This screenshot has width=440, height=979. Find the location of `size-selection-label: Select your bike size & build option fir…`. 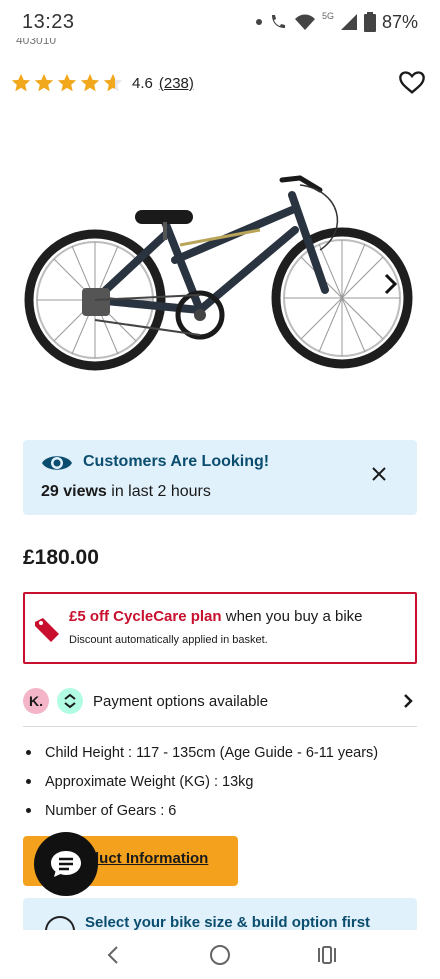

size-selection-label: Select your bike size & build option fir… is located at coordinates (228, 922).